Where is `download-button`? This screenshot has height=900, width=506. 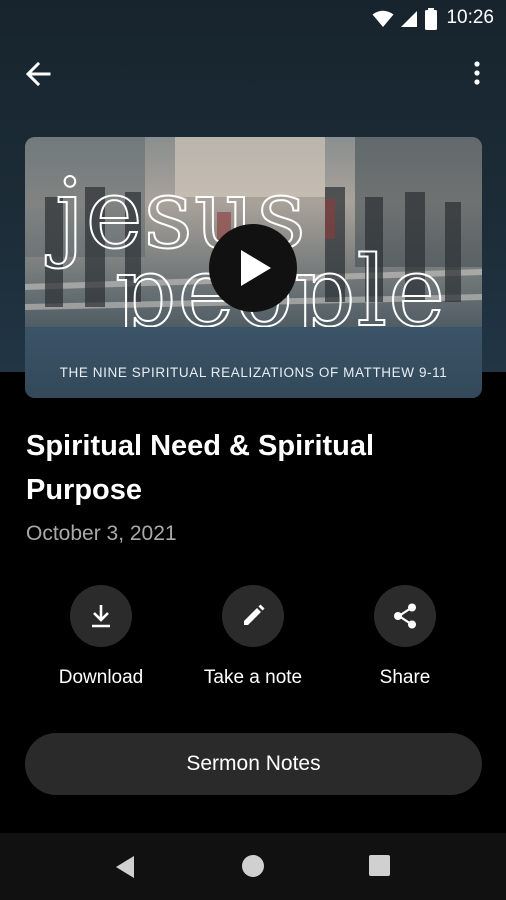
download-button is located at coordinates (101, 616).